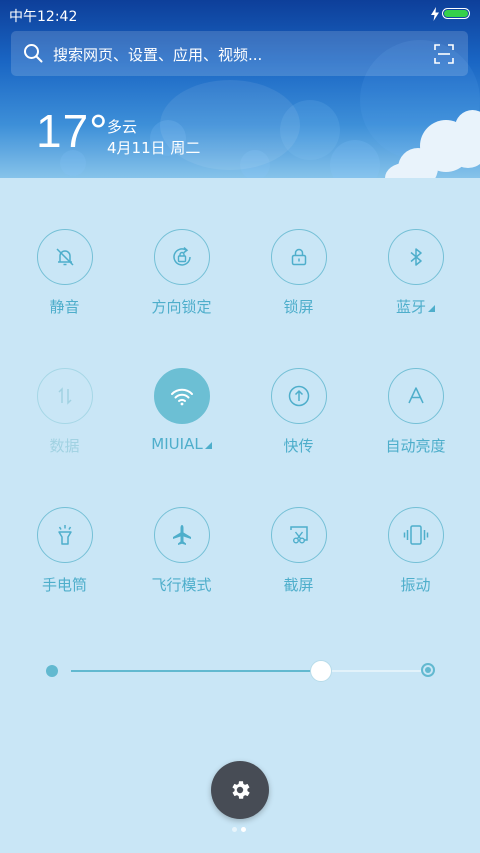 This screenshot has width=480, height=853. Describe the element at coordinates (240, 14) in the screenshot. I see `status-bar: 中午12:42` at that location.